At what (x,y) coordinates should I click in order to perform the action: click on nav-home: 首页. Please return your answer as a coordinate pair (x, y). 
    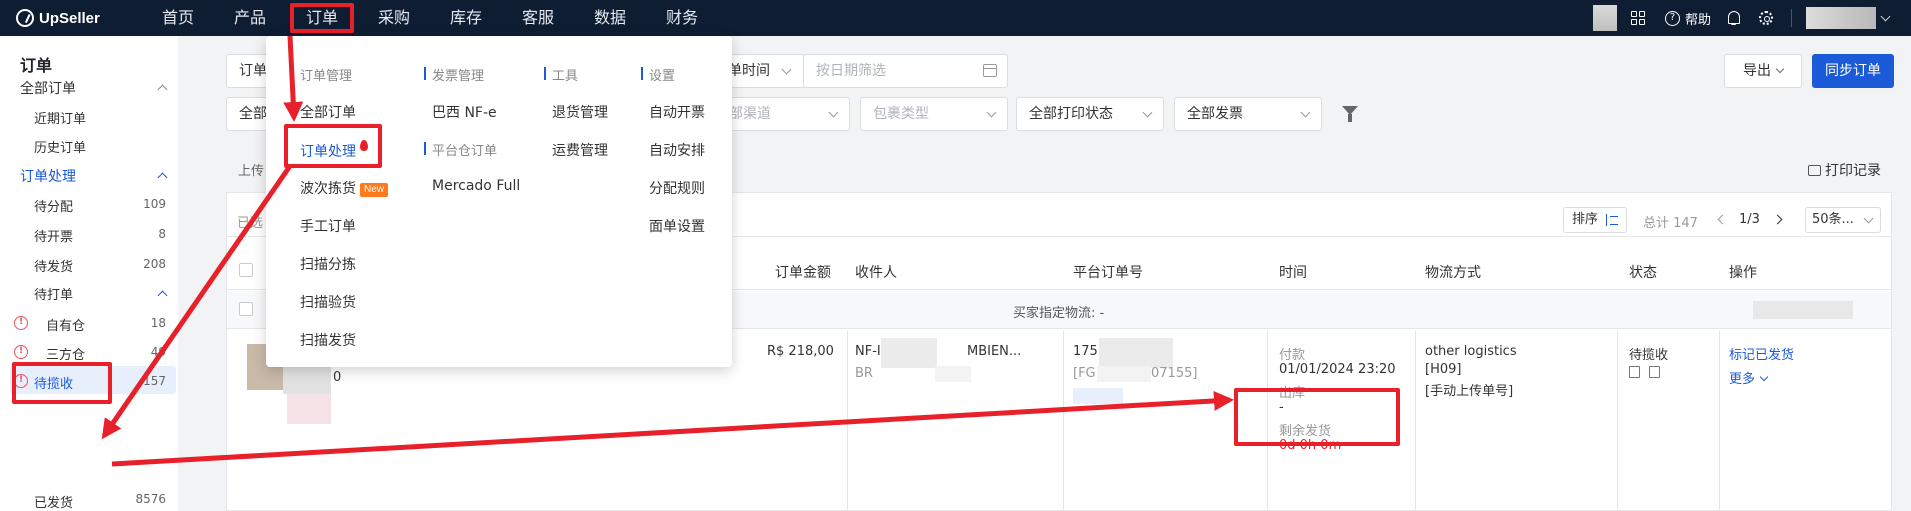
    Looking at the image, I should click on (178, 18).